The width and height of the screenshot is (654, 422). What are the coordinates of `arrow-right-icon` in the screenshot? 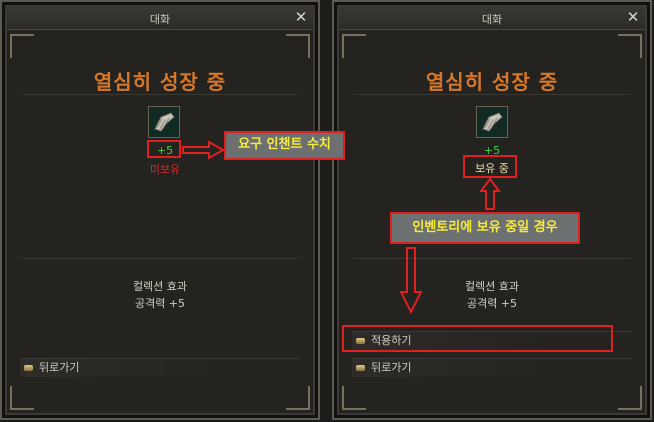 It's located at (204, 150).